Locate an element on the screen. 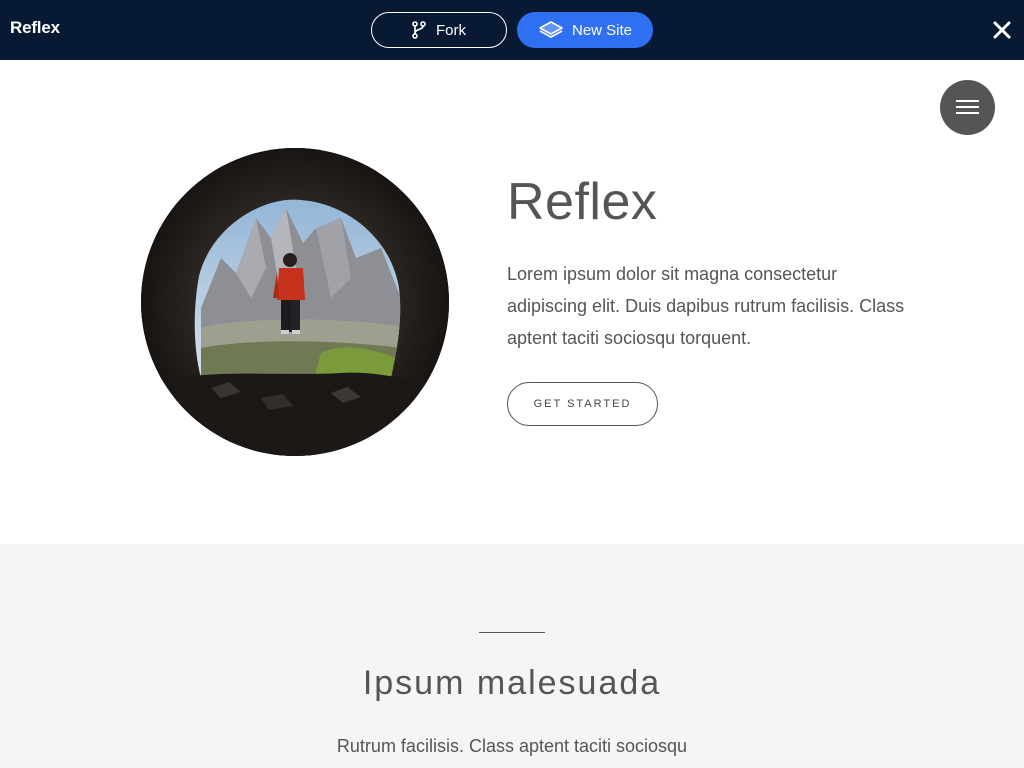 Image resolution: width=1024 pixels, height=768 pixels. close-icon is located at coordinates (1002, 30).